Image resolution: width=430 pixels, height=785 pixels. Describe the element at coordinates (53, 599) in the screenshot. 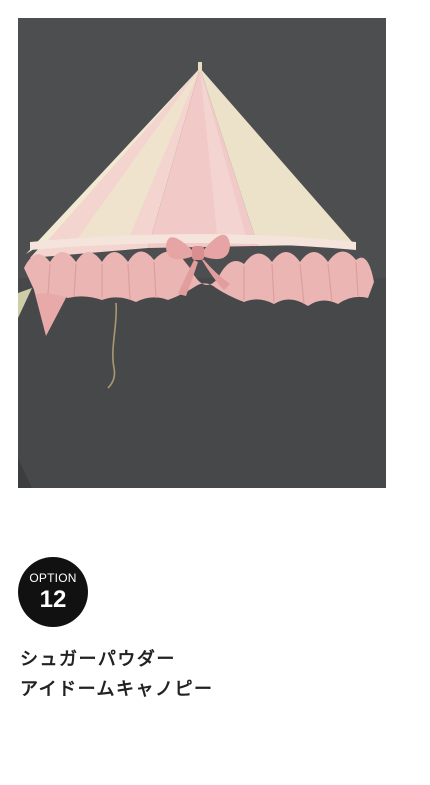

I see `option-number: 12` at that location.